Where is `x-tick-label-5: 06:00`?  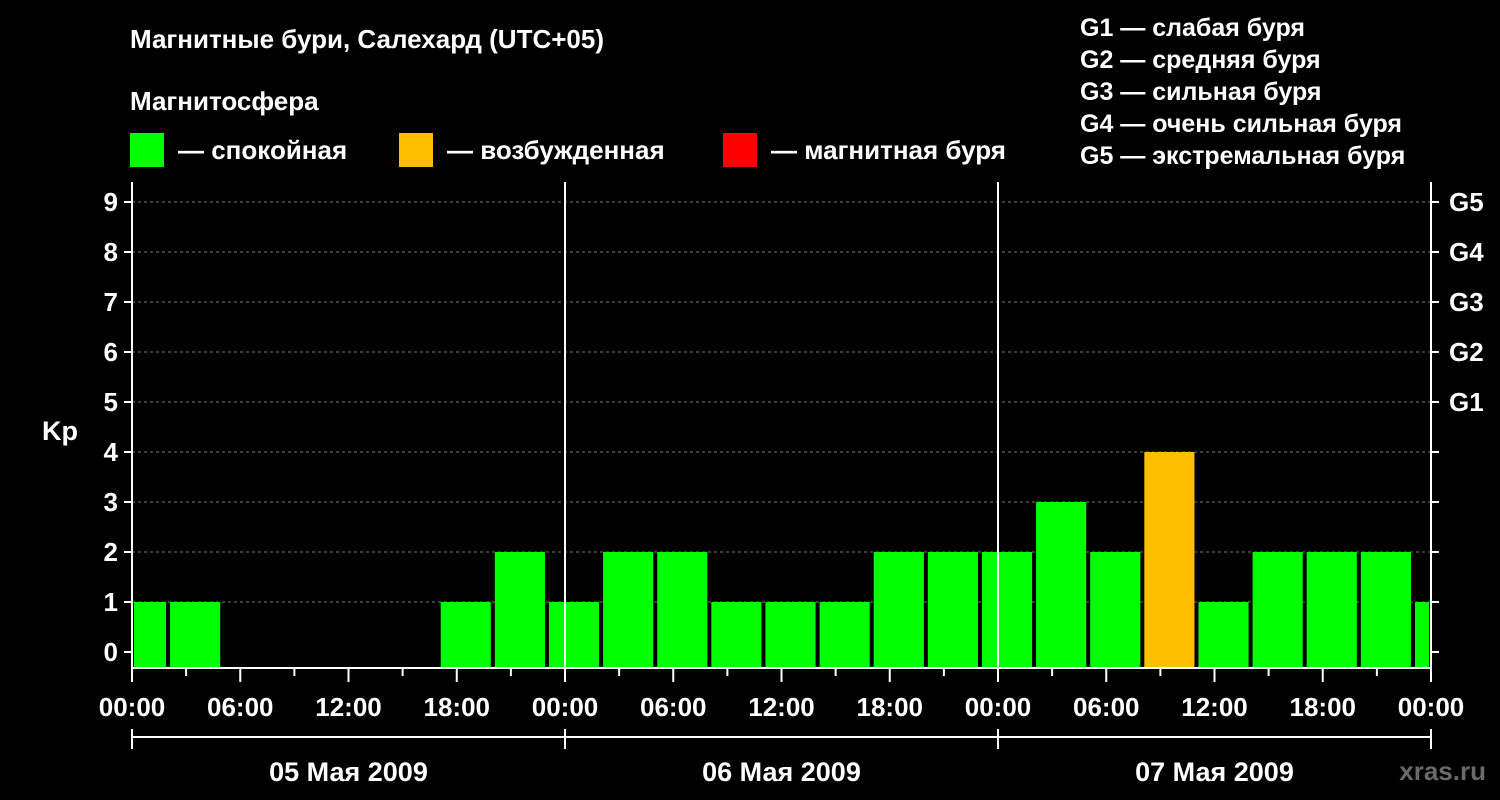
x-tick-label-5: 06:00 is located at coordinates (673, 707).